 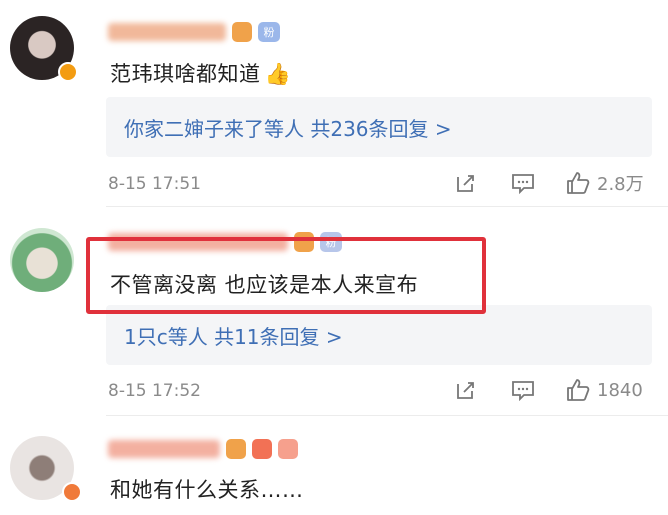 I want to click on comment-text: 范玮琪啥都知道 👍, so click(x=201, y=74).